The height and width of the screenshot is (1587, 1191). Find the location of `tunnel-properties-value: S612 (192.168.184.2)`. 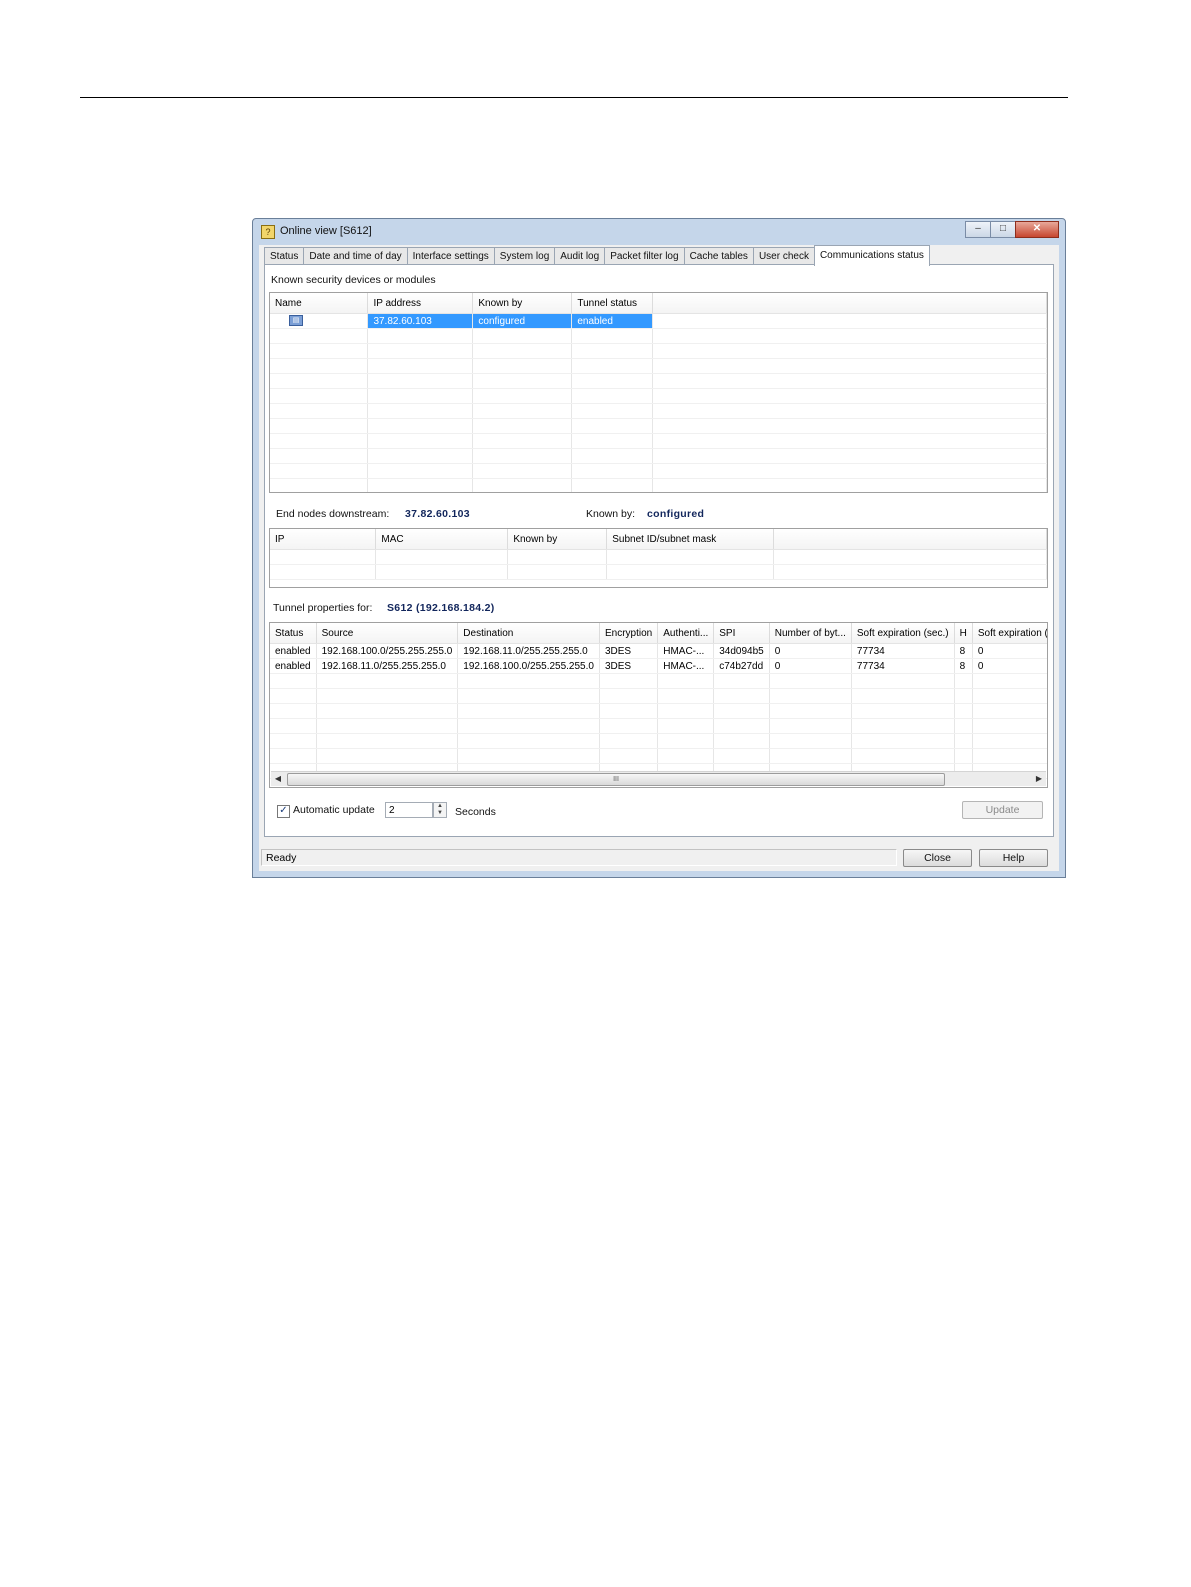

tunnel-properties-value: S612 (192.168.184.2) is located at coordinates (441, 608).